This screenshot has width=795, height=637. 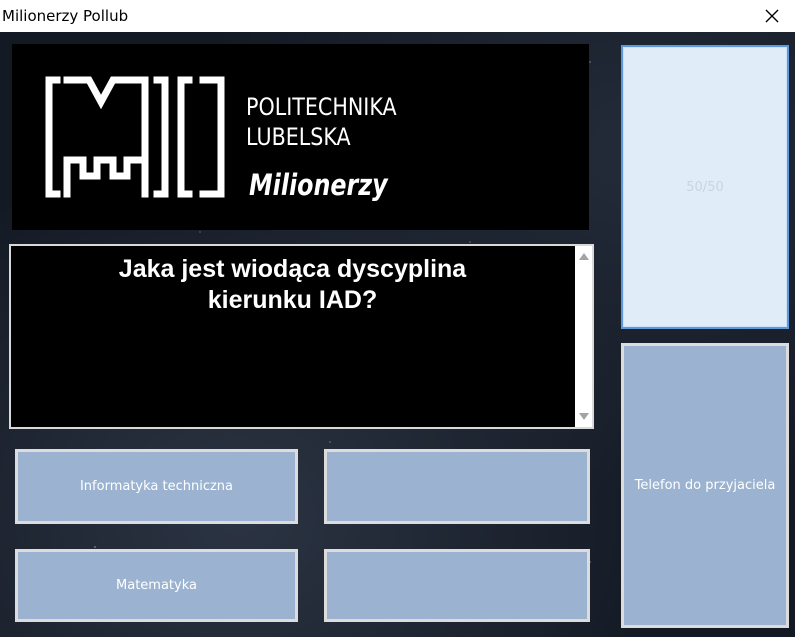 I want to click on window-title: Milionerzy Pollub, so click(x=65, y=16).